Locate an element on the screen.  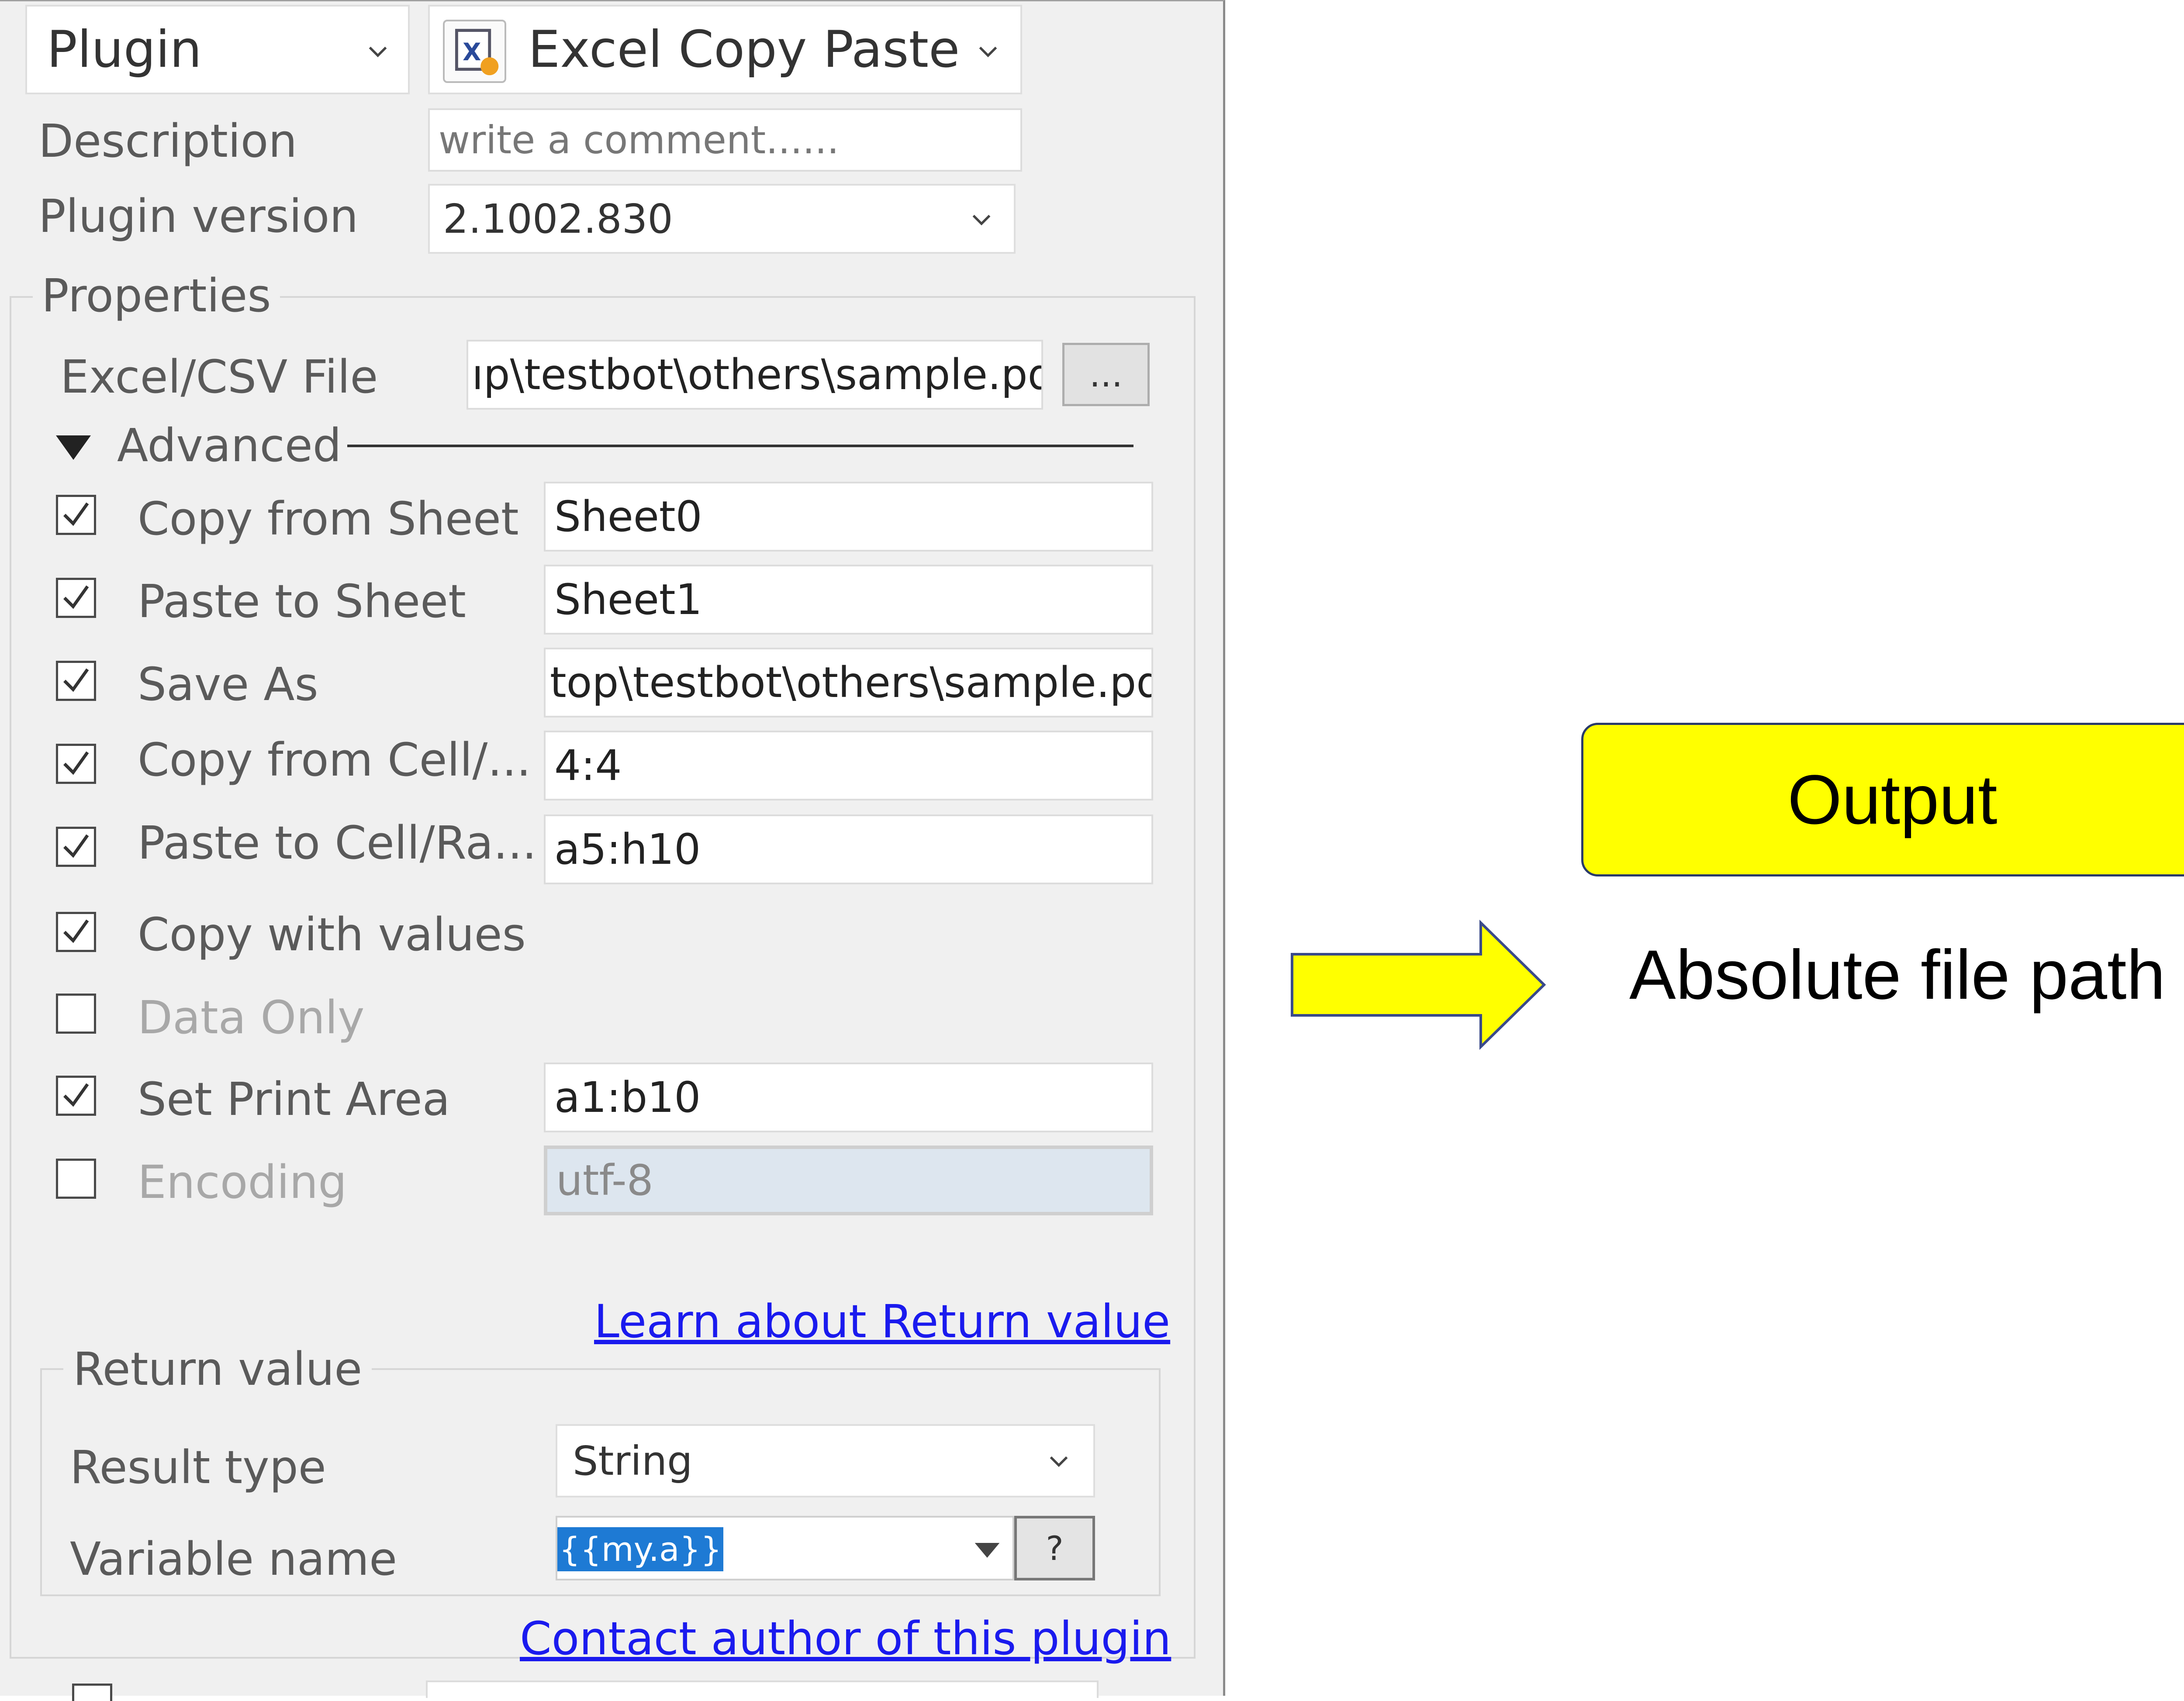
paste-to-cell-input: a5:h10 is located at coordinates (848, 849).